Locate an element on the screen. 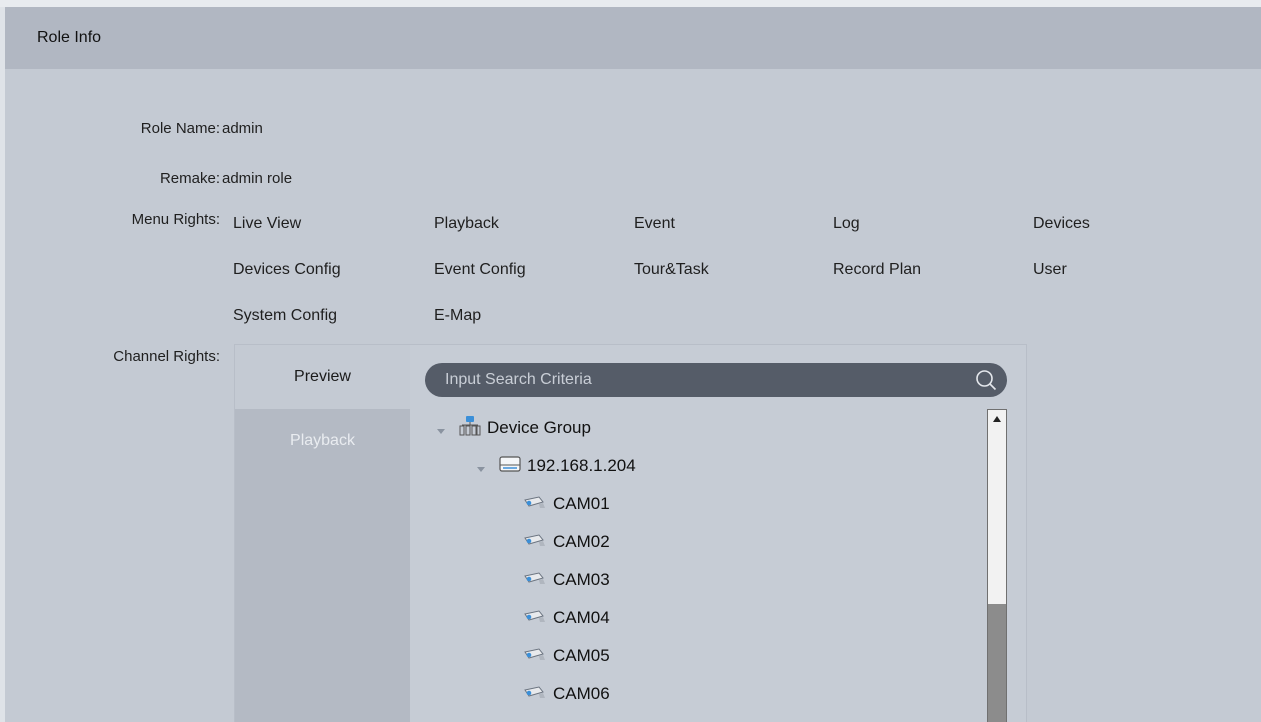 The height and width of the screenshot is (722, 1261). menu-right-e-map: E-Map is located at coordinates (457, 316).